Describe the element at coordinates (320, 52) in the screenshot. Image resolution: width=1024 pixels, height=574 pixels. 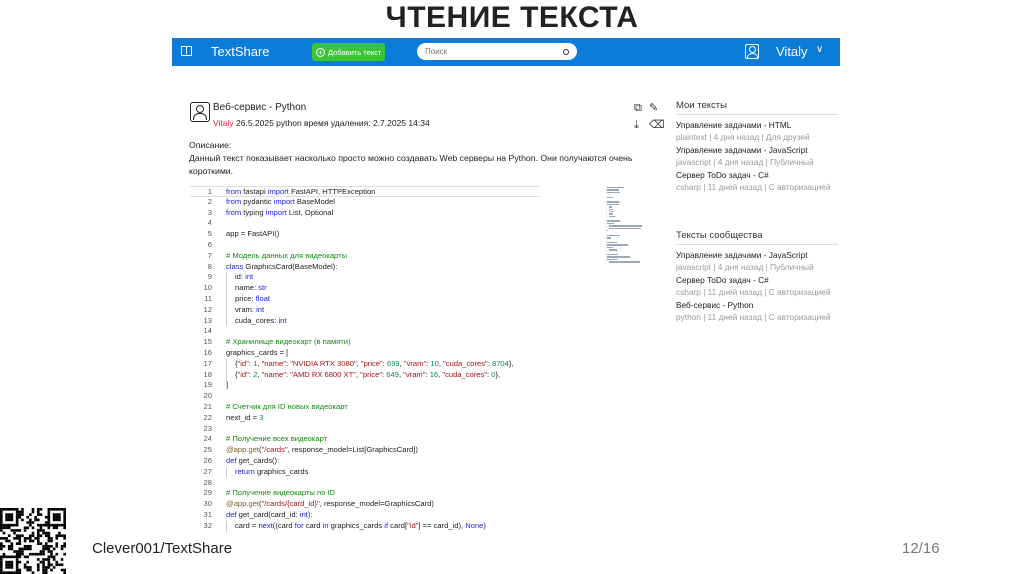
I see `plus-circle-icon: +` at that location.